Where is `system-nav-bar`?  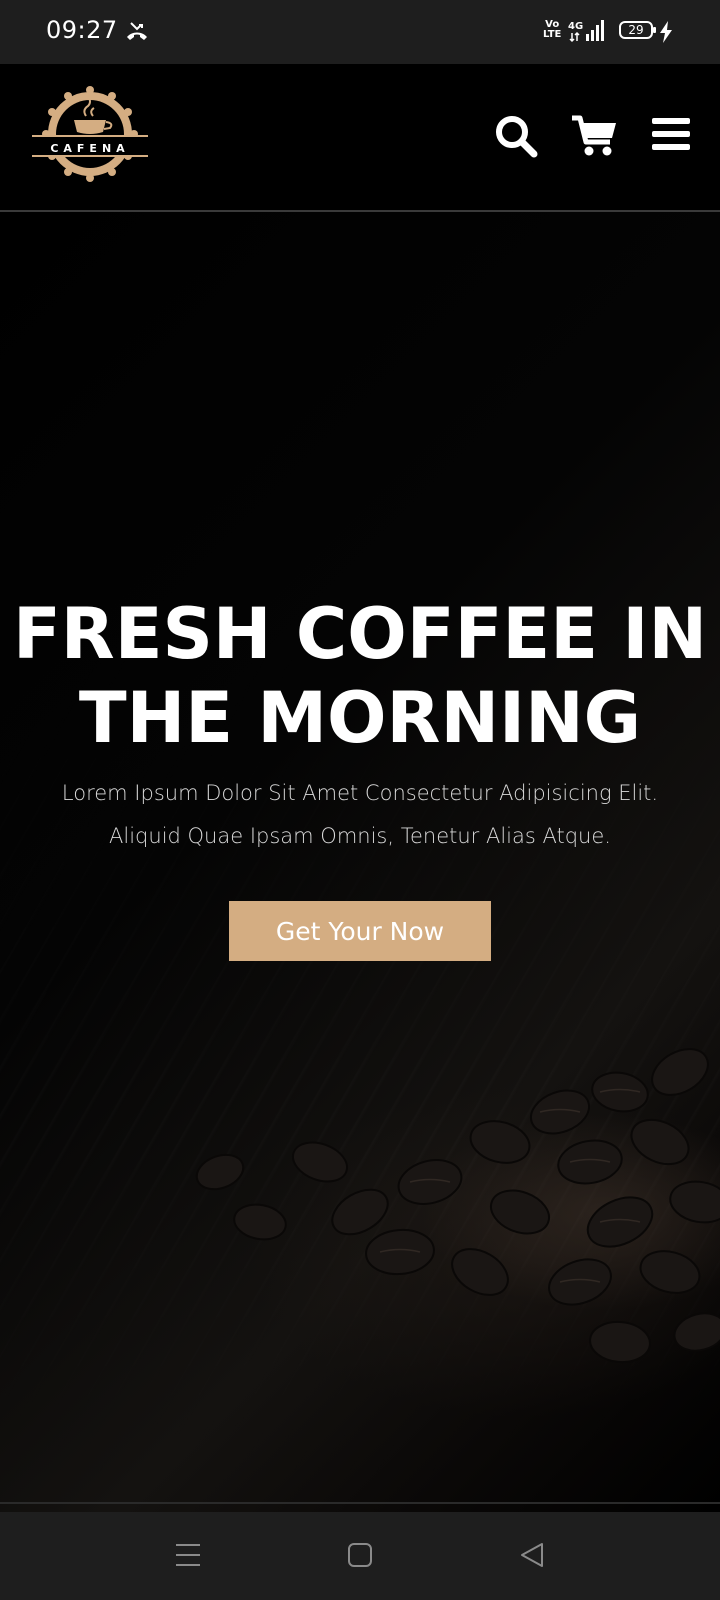 system-nav-bar is located at coordinates (360, 1556).